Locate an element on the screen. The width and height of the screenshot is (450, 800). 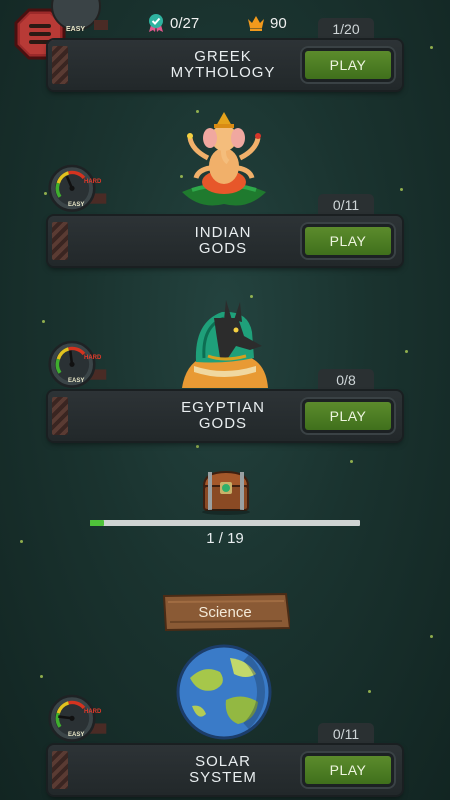
anubis-illustration is located at coordinates (225, 344).